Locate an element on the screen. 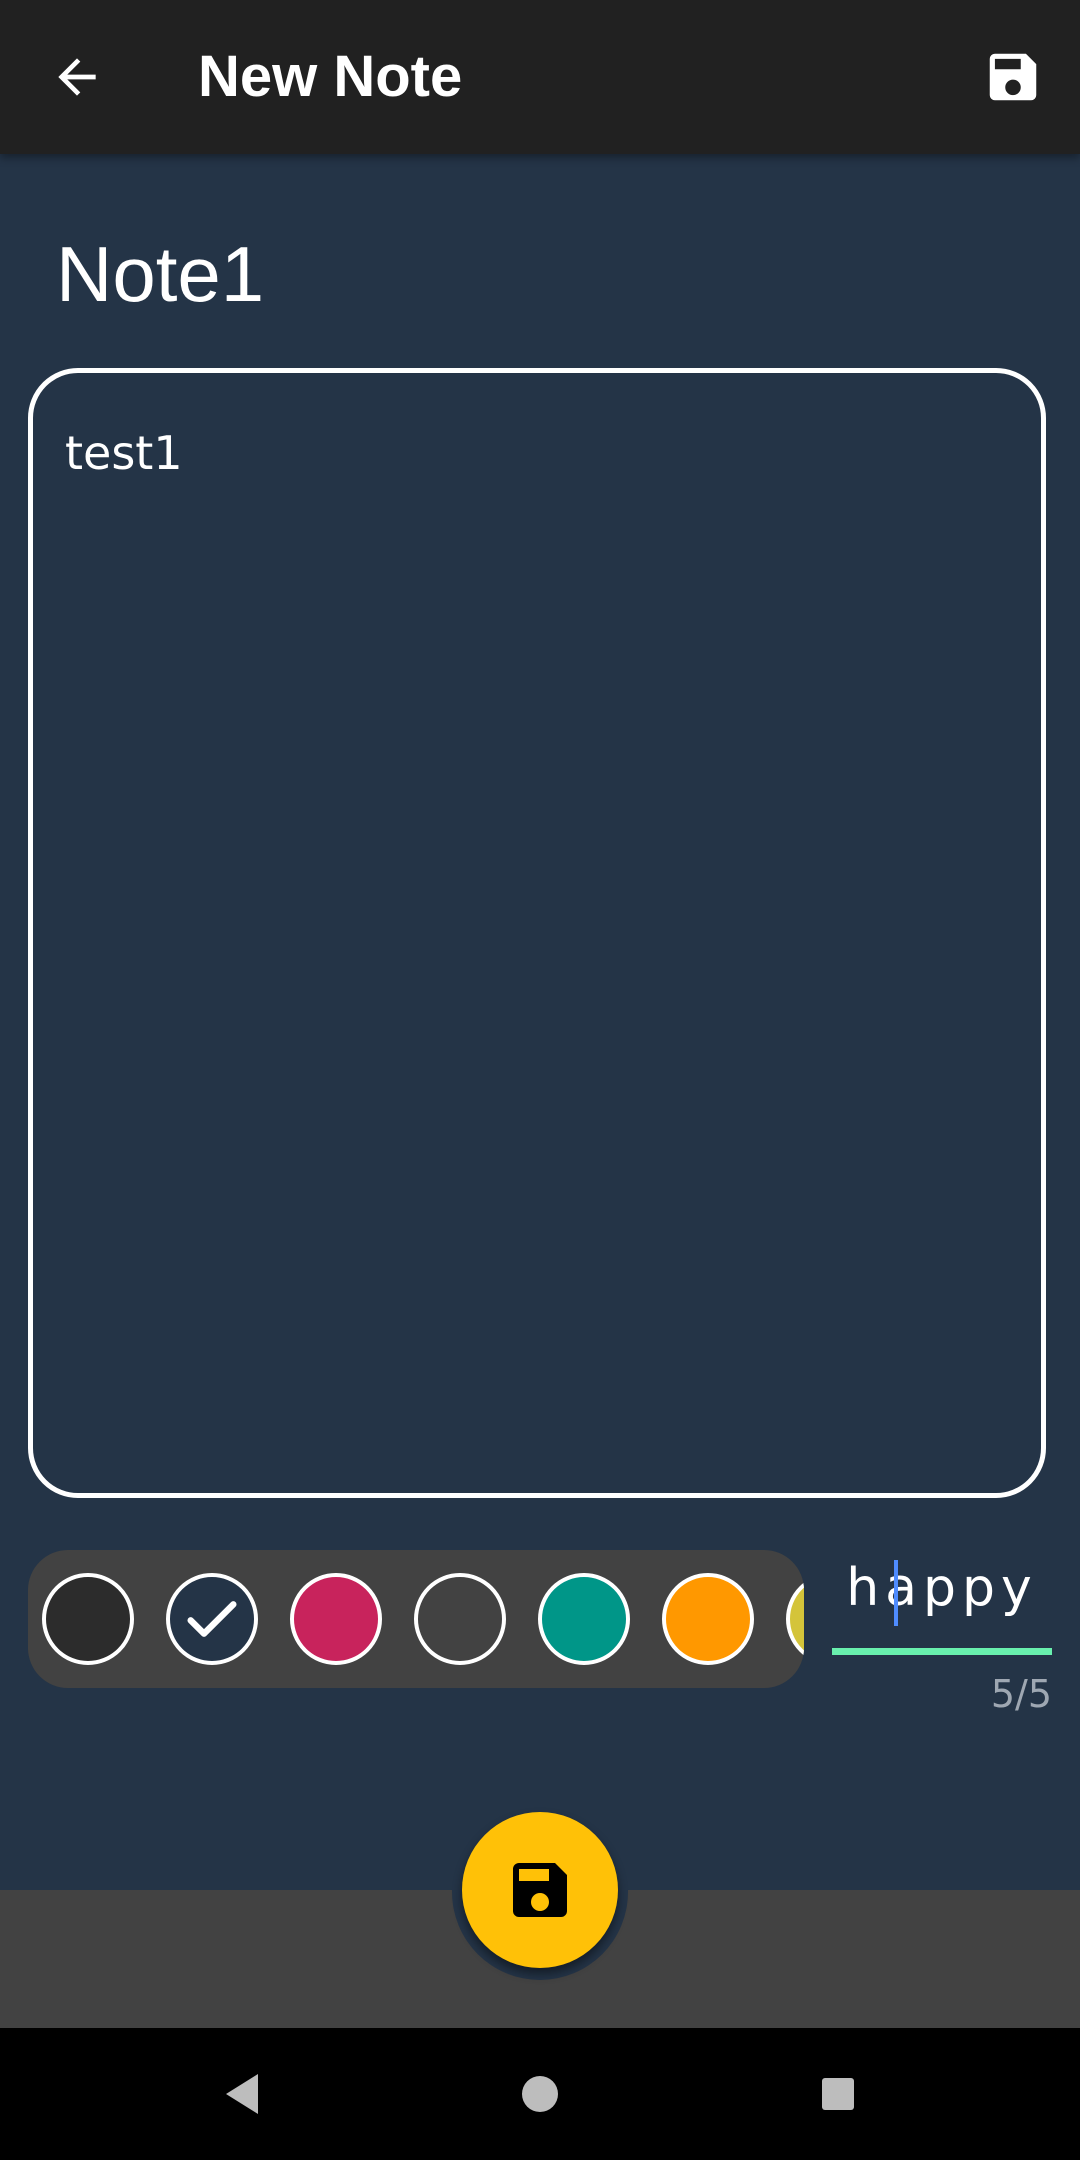  color-swatch-yellow is located at coordinates (795, 1619).